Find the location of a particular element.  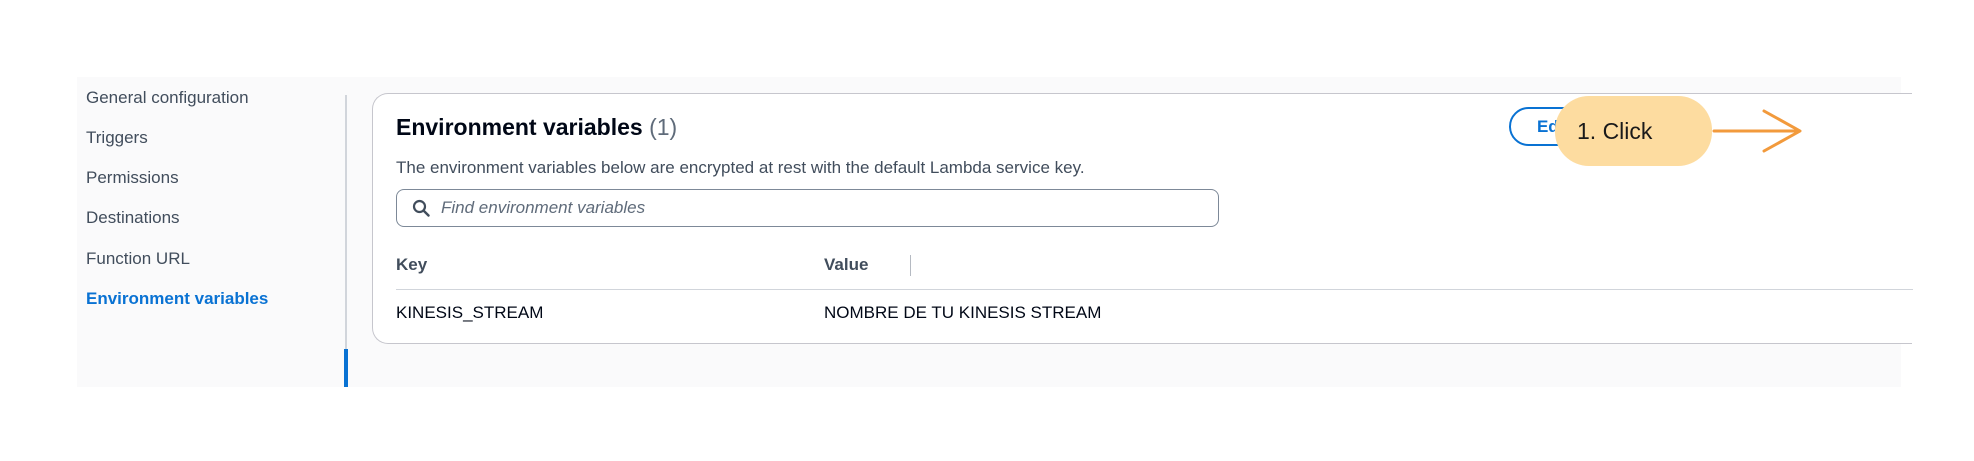

table-cell-value: NOMBRE DE TU KINESIS STREAM is located at coordinates (963, 312).